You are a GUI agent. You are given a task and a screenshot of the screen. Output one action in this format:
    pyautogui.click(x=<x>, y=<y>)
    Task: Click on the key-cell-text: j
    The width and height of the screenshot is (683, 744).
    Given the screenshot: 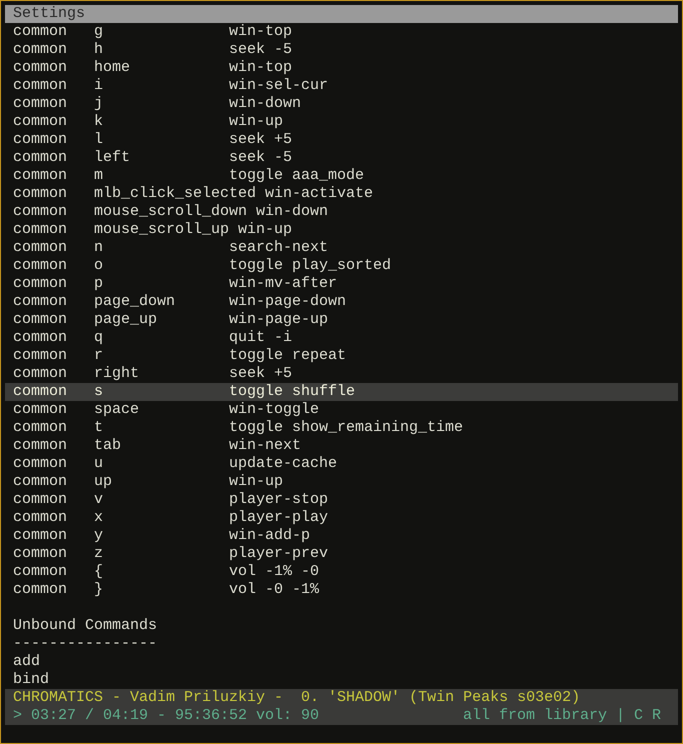 What is the action you would take?
    pyautogui.click(x=99, y=104)
    